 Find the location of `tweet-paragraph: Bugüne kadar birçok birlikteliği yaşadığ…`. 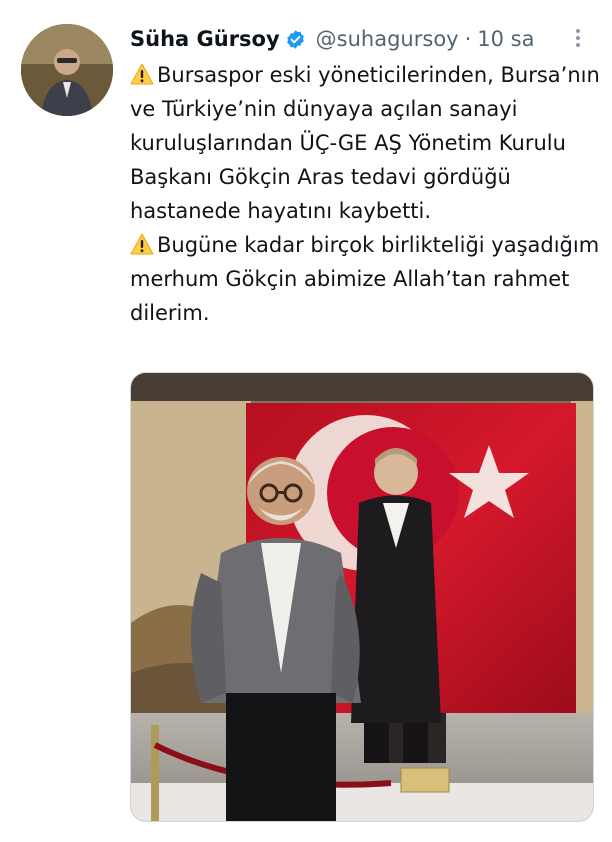

tweet-paragraph: Bugüne kadar birçok birlikteliği yaşadığ… is located at coordinates (365, 279).